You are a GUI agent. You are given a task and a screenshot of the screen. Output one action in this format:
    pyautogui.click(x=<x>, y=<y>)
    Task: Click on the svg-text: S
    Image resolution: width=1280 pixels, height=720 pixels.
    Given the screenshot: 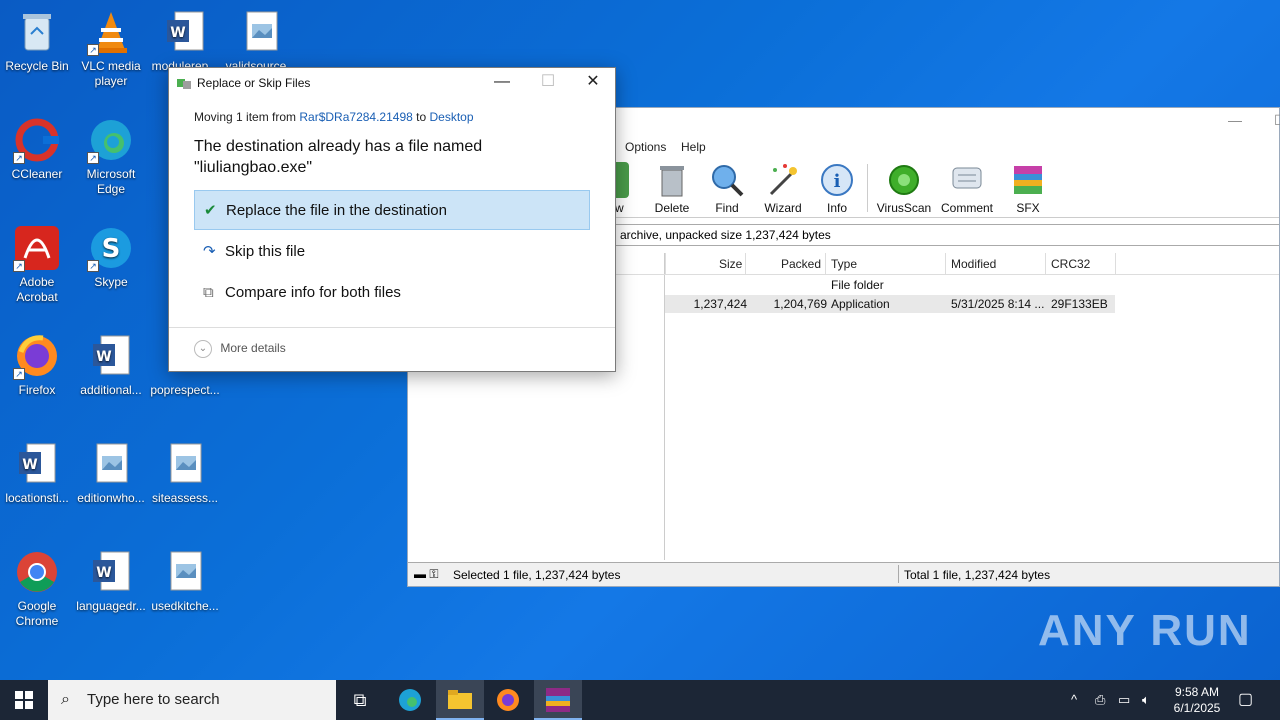 What is the action you would take?
    pyautogui.click(x=111, y=249)
    